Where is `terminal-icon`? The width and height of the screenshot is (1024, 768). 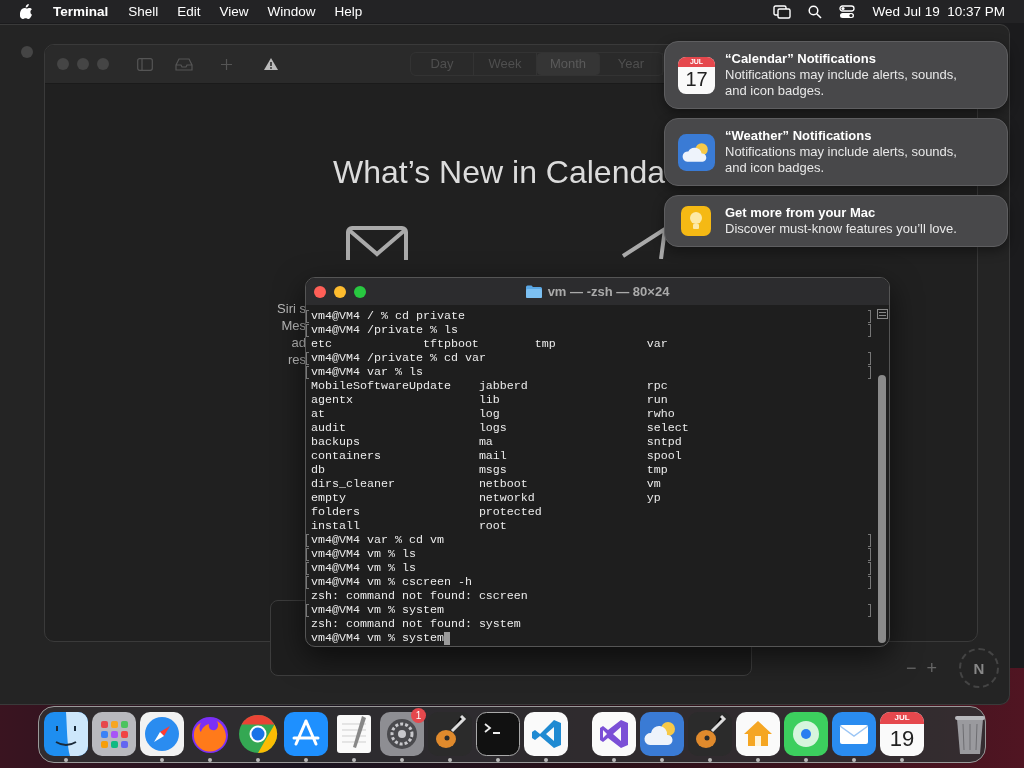
terminal-icon is located at coordinates (498, 734).